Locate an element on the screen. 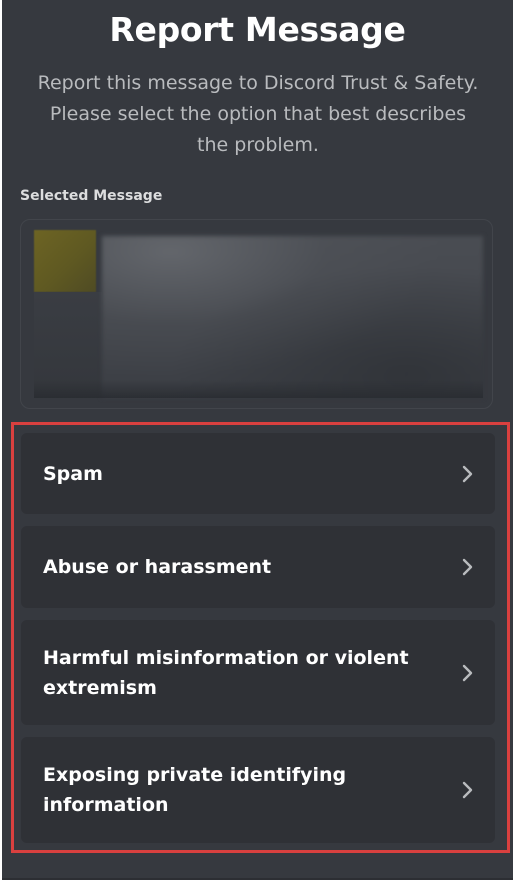 The width and height of the screenshot is (515, 882). blurred-message-content is located at coordinates (292, 317).